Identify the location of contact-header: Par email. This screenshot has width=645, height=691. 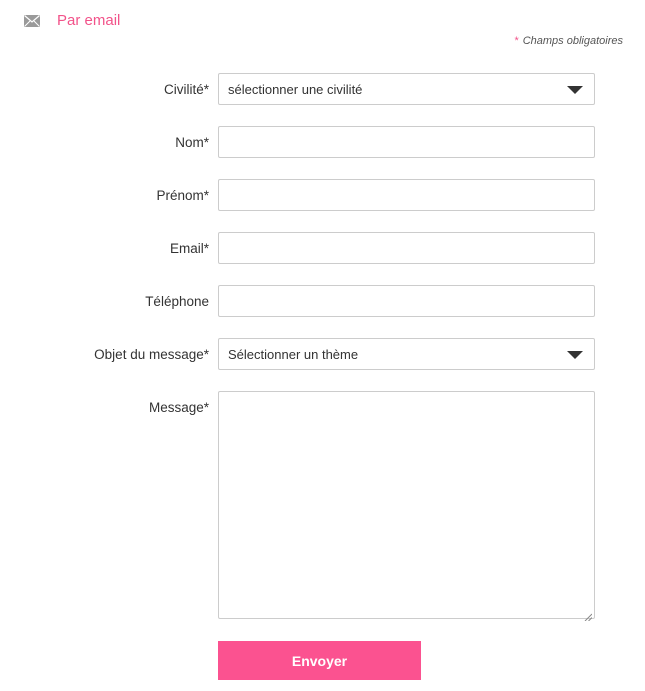
(72, 20).